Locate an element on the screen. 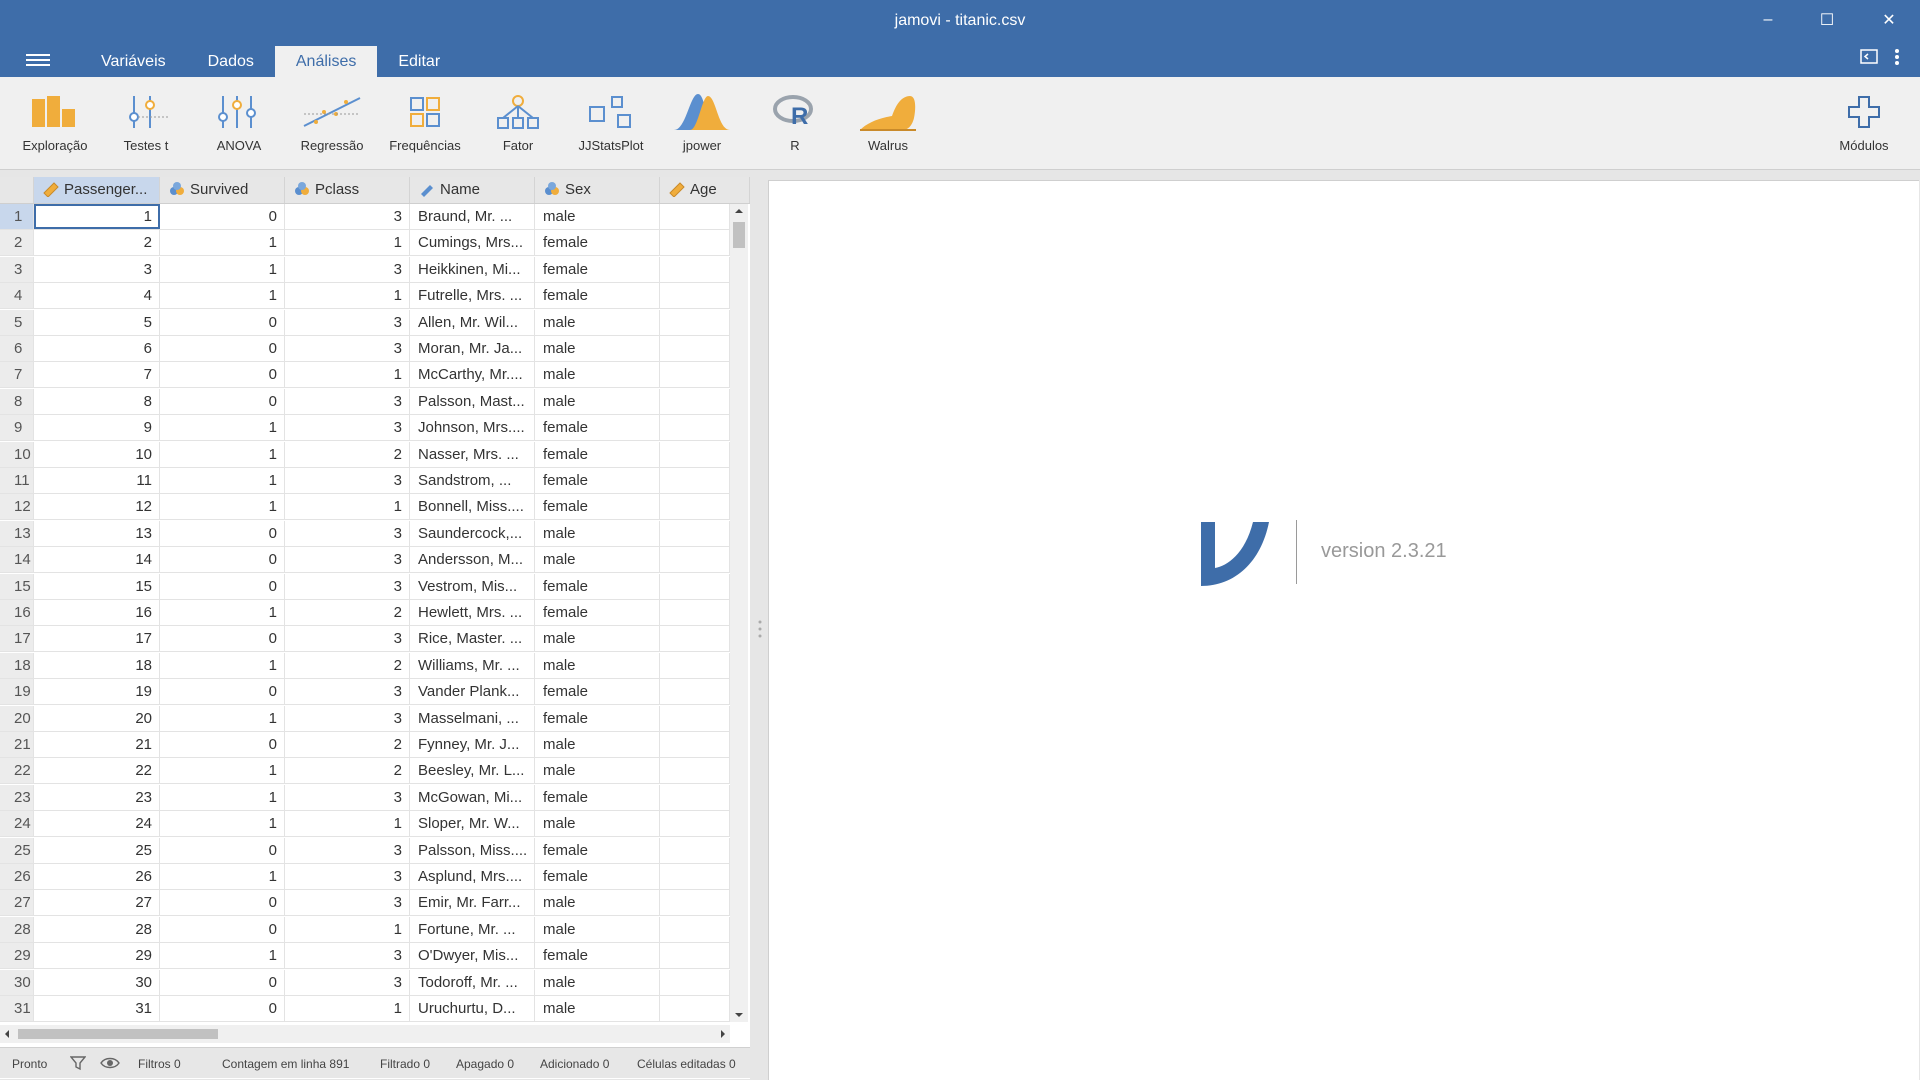  panel-splitter is located at coordinates (760, 628).